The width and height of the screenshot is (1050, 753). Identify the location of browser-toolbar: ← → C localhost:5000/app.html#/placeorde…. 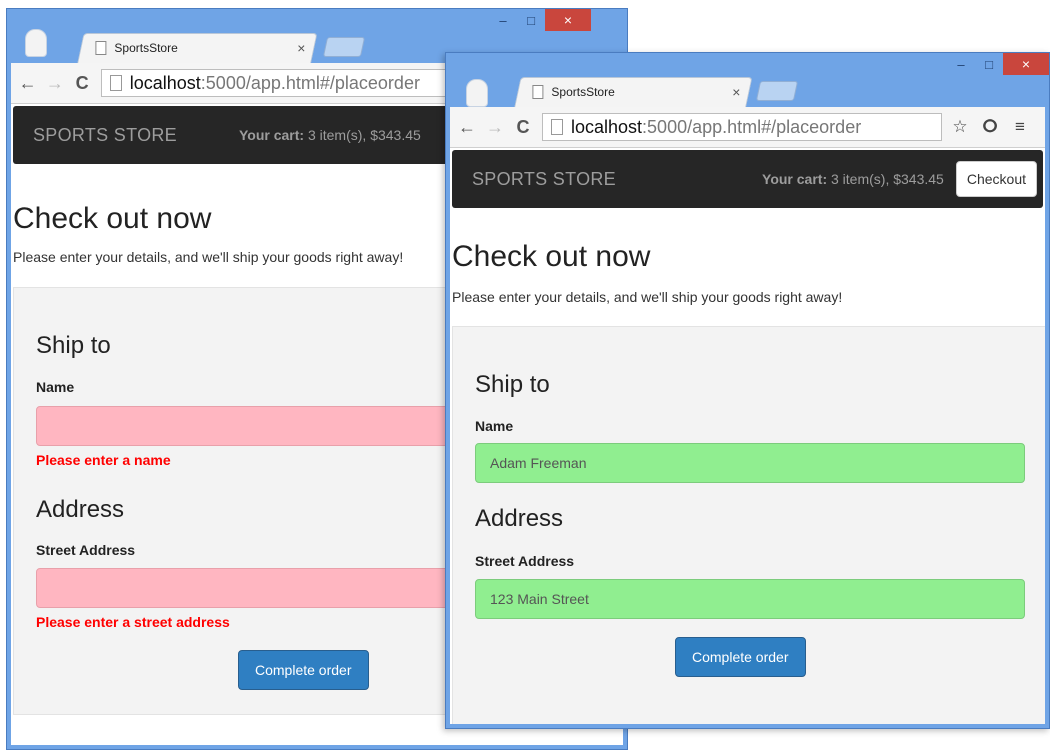
(747, 127).